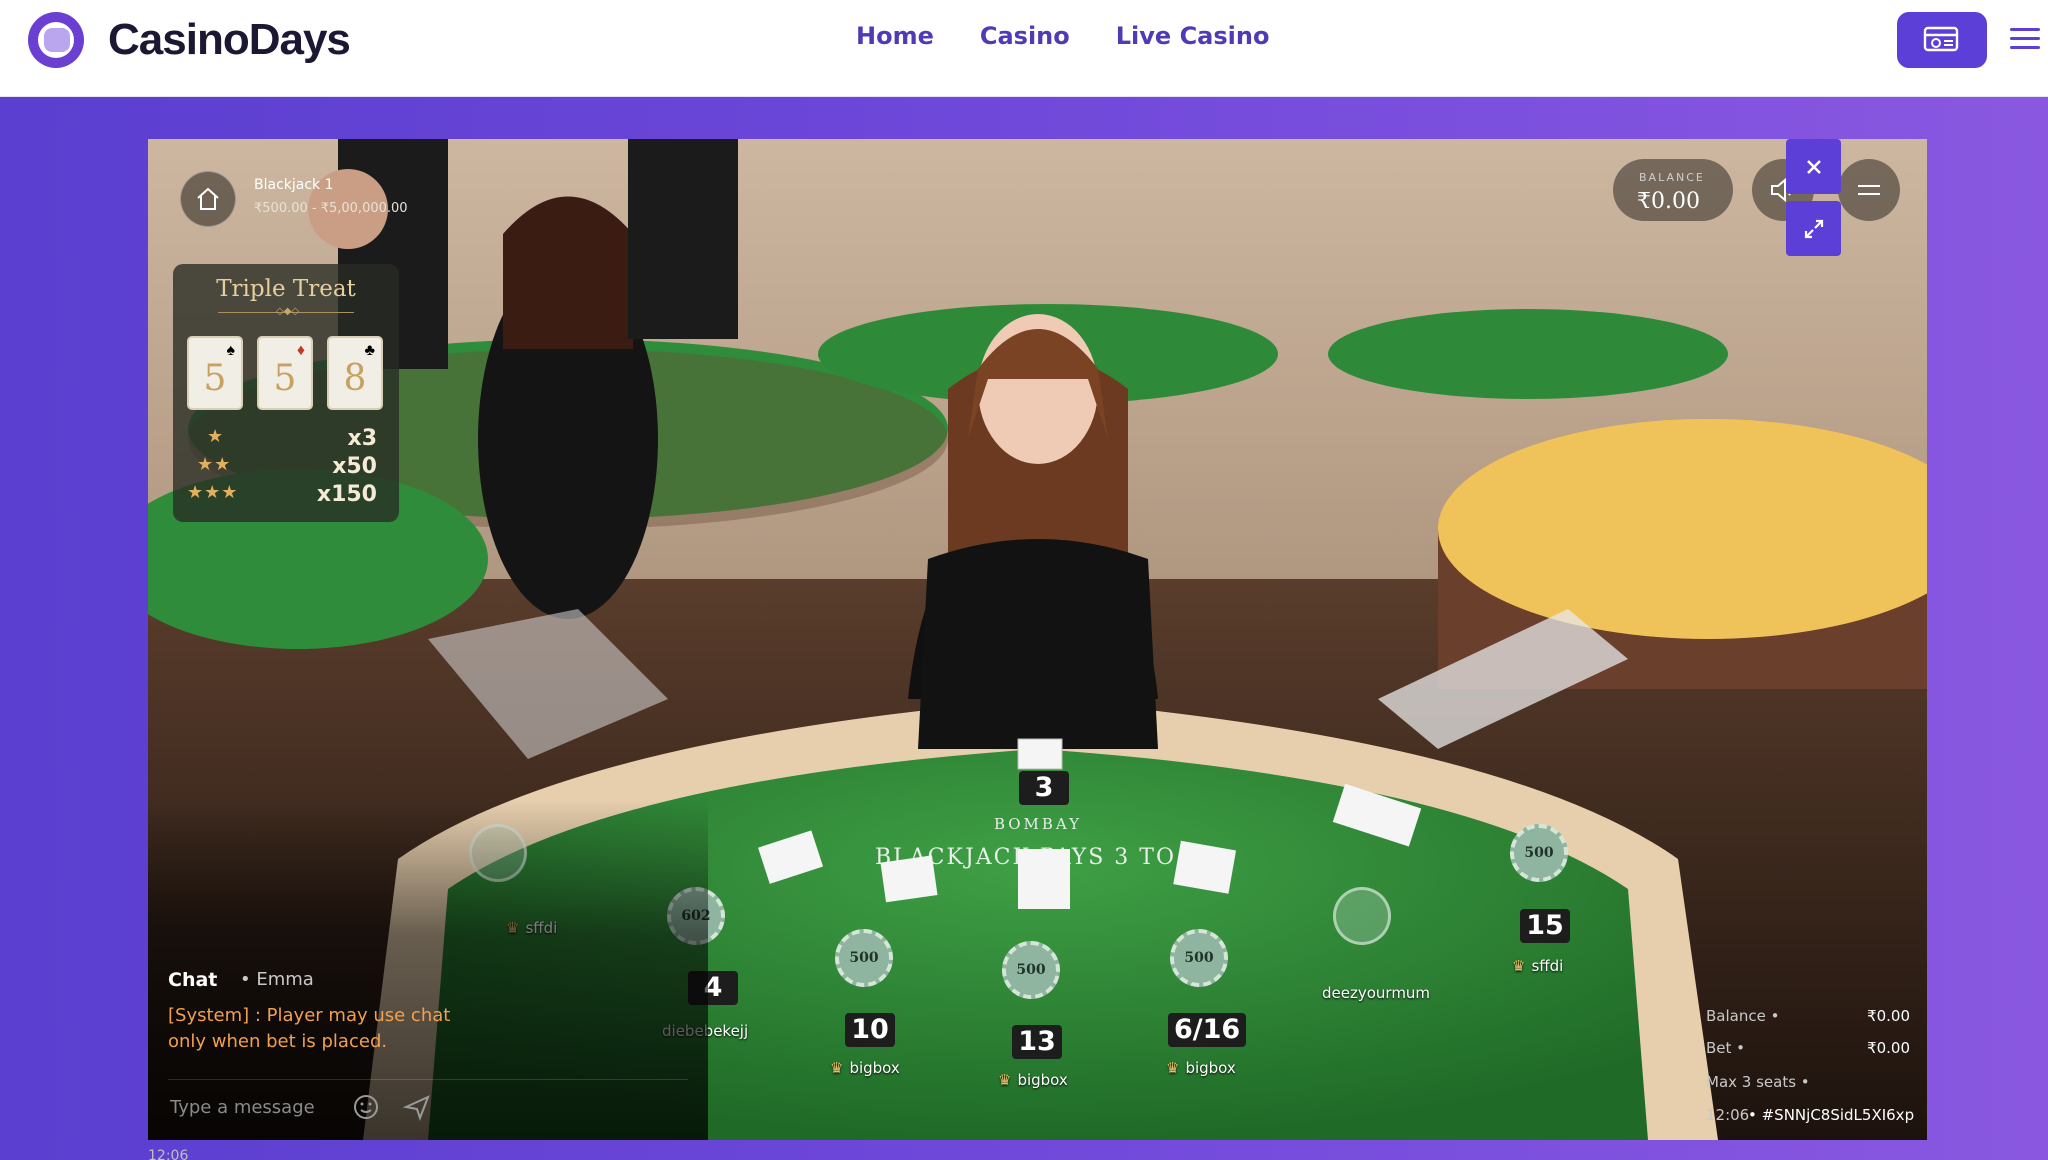 The width and height of the screenshot is (2048, 1160). Describe the element at coordinates (1728, 1115) in the screenshot. I see `stat-time: 12:06` at that location.